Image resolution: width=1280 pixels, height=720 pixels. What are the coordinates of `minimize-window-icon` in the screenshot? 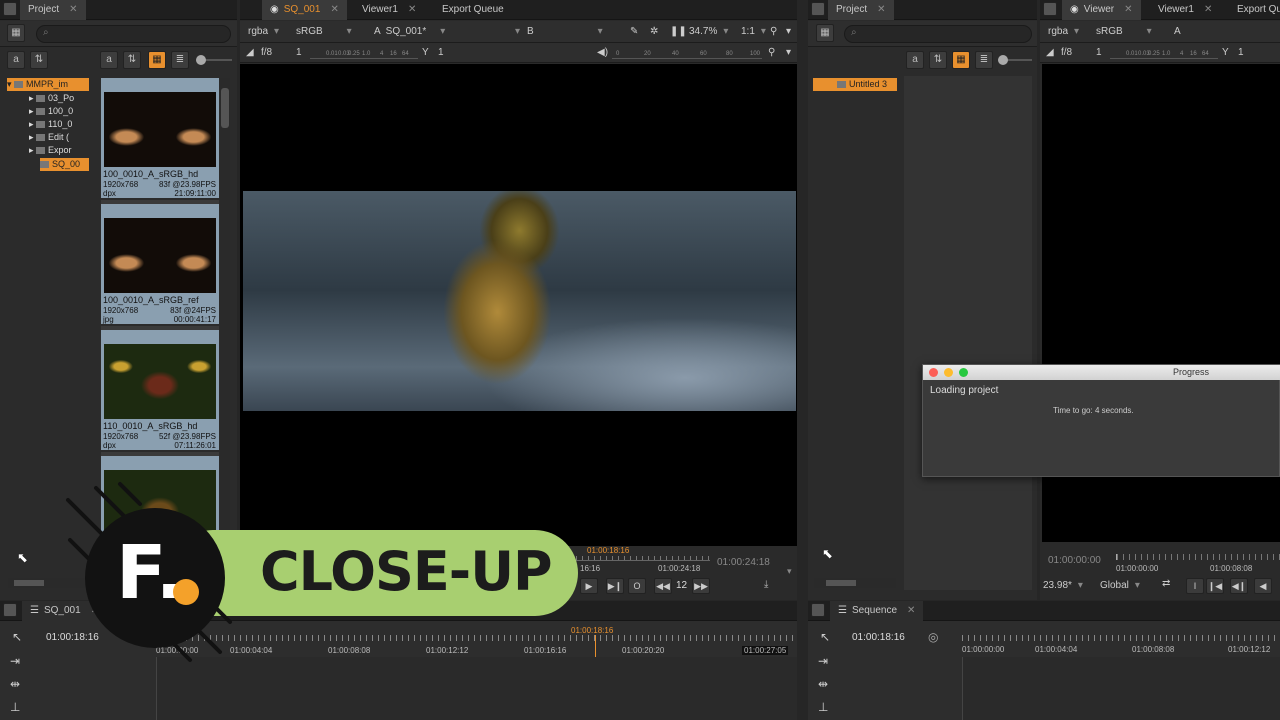 It's located at (948, 372).